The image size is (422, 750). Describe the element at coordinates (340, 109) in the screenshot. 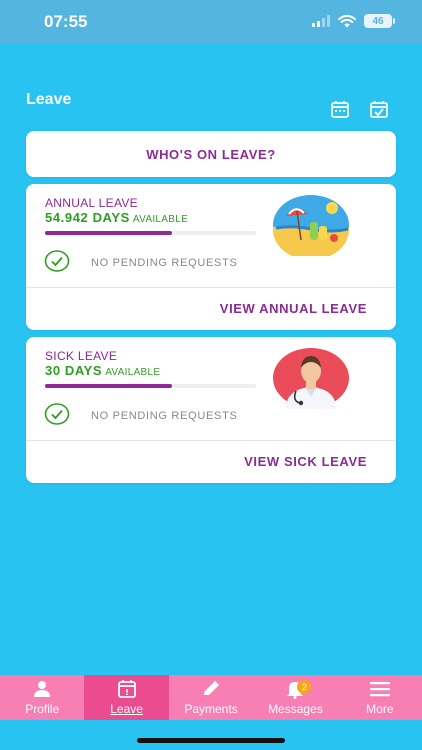

I see `calendar-icon` at that location.